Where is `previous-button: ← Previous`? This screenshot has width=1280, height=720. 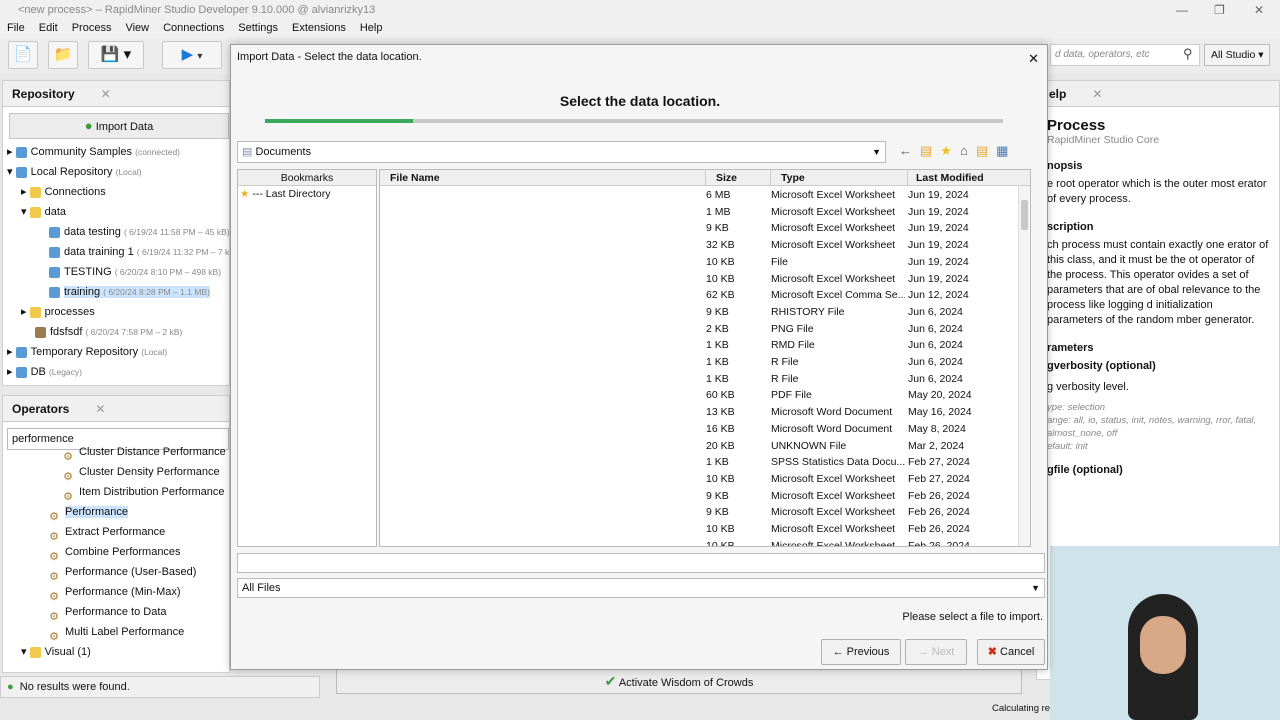 previous-button: ← Previous is located at coordinates (861, 652).